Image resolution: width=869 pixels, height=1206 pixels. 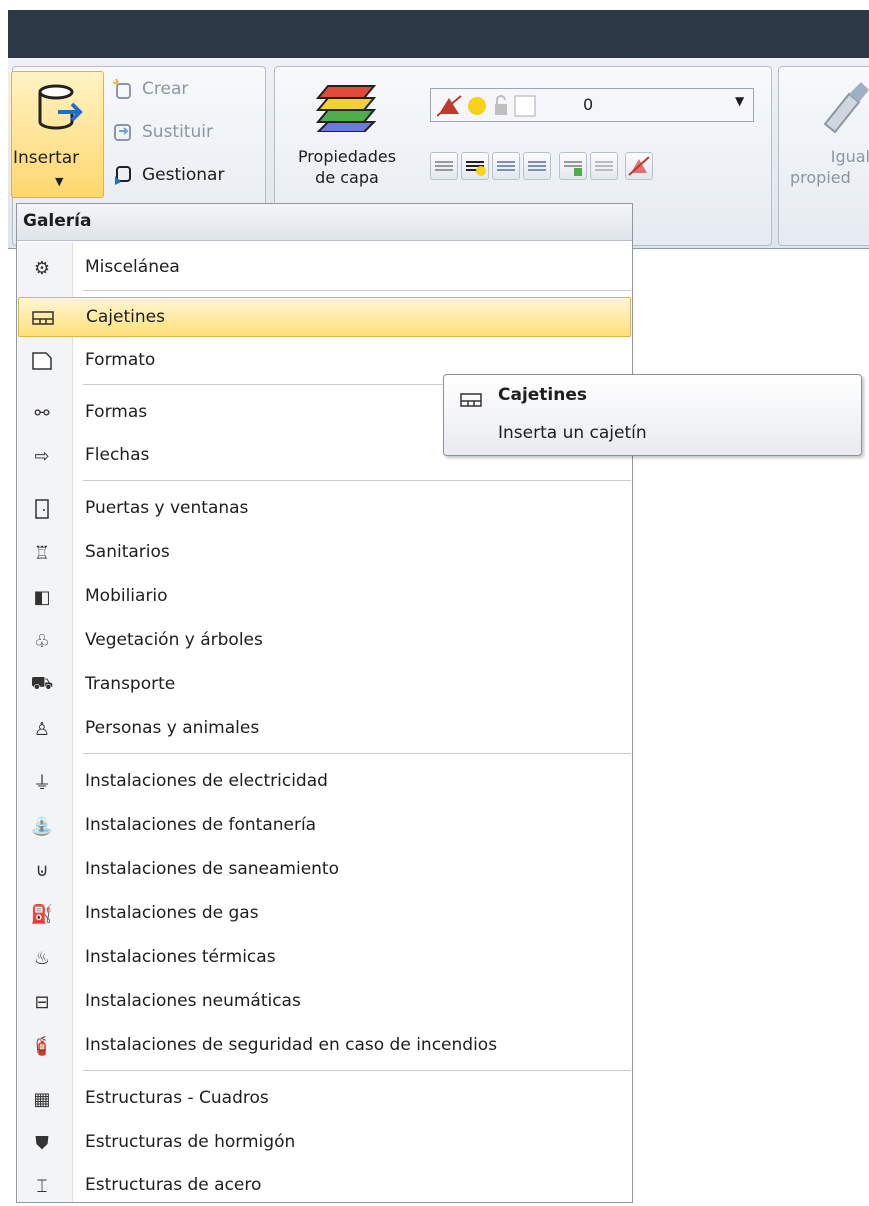 What do you see at coordinates (829, 167) in the screenshot?
I see `match-properties-label: Igual propied` at bounding box center [829, 167].